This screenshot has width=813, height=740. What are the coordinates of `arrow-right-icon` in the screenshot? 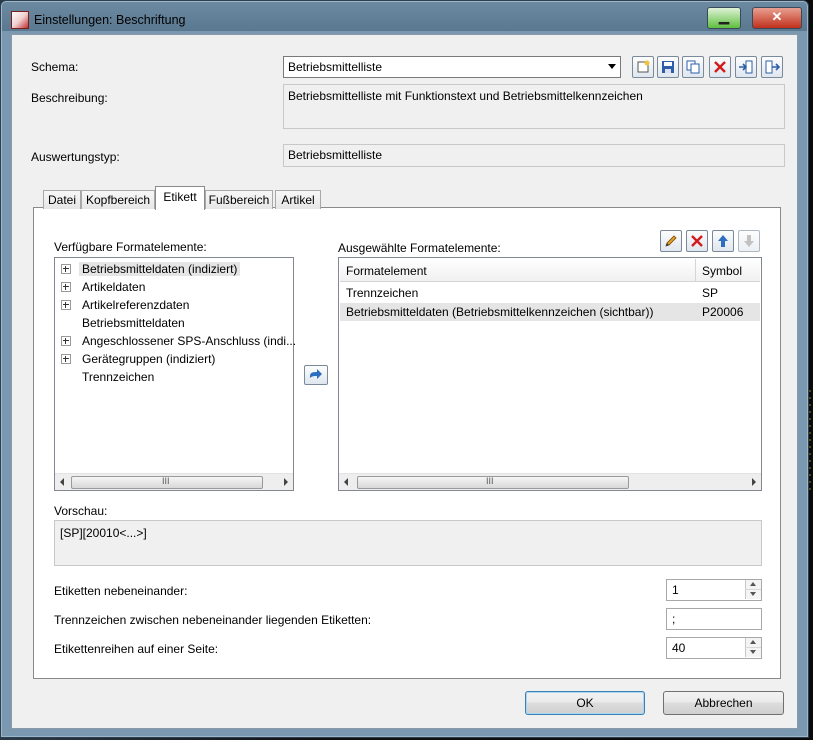 It's located at (316, 374).